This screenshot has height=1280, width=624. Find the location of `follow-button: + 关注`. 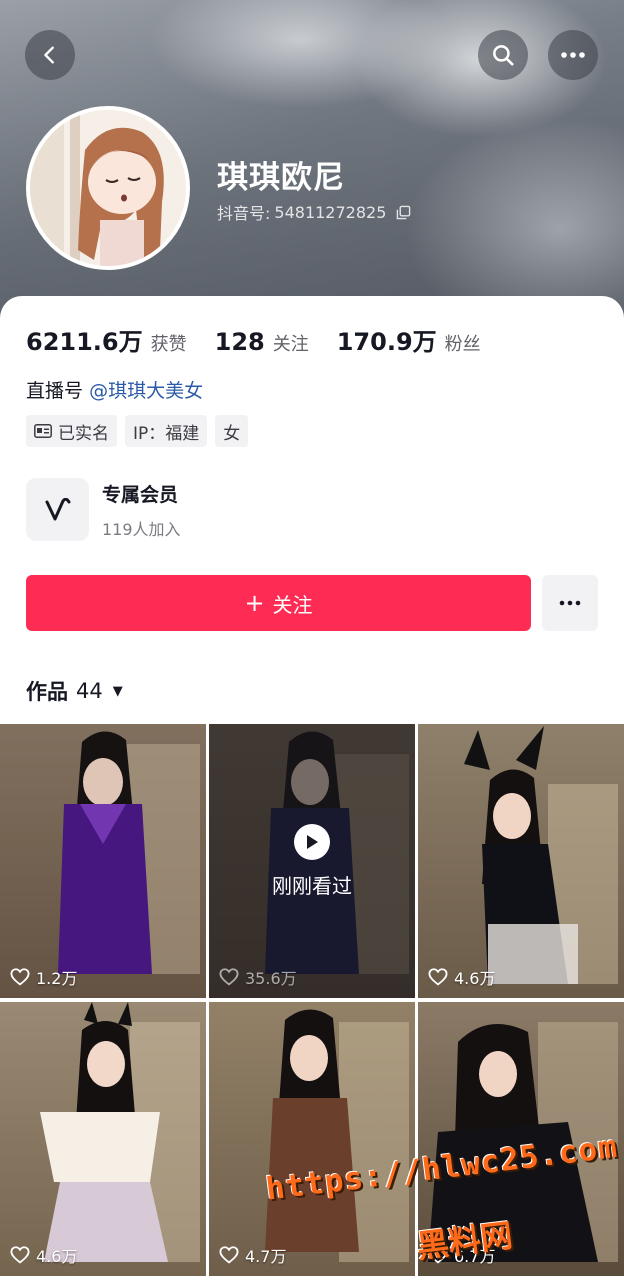

follow-button: + 关注 is located at coordinates (278, 603).